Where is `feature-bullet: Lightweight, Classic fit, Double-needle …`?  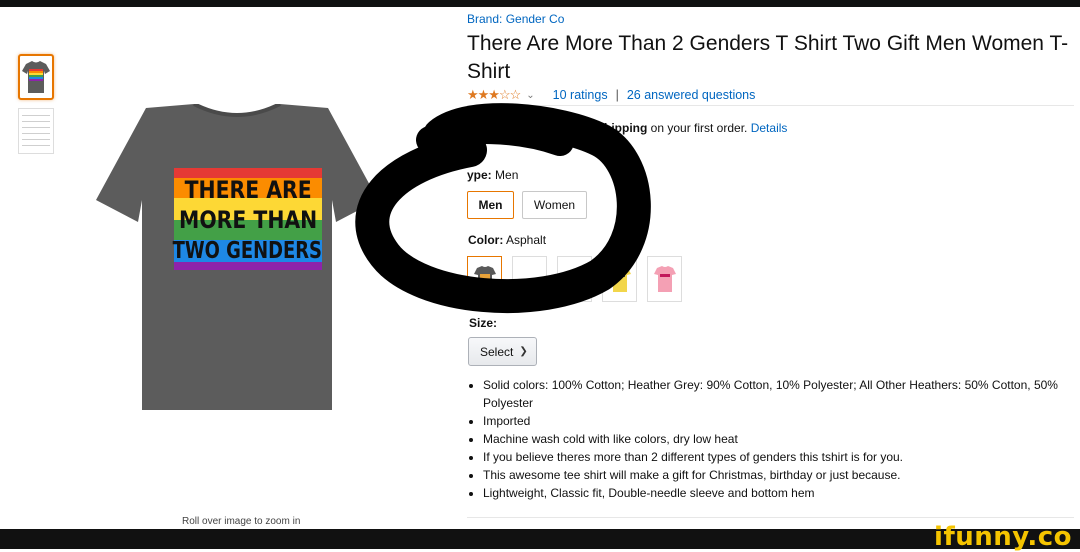
feature-bullet: Lightweight, Classic fit, Double-needle … is located at coordinates (781, 493).